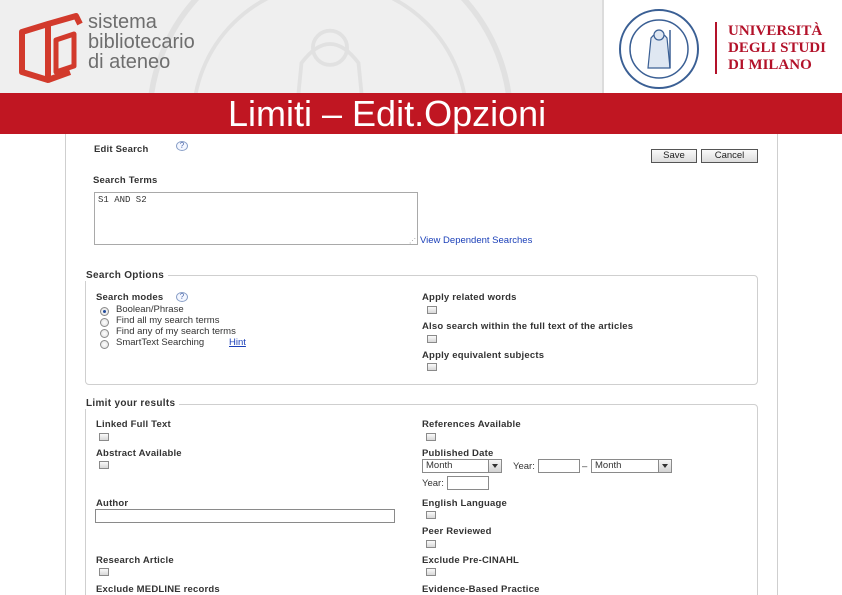 Image resolution: width=842 pixels, height=595 pixels. I want to click on save-button: Save, so click(674, 156).